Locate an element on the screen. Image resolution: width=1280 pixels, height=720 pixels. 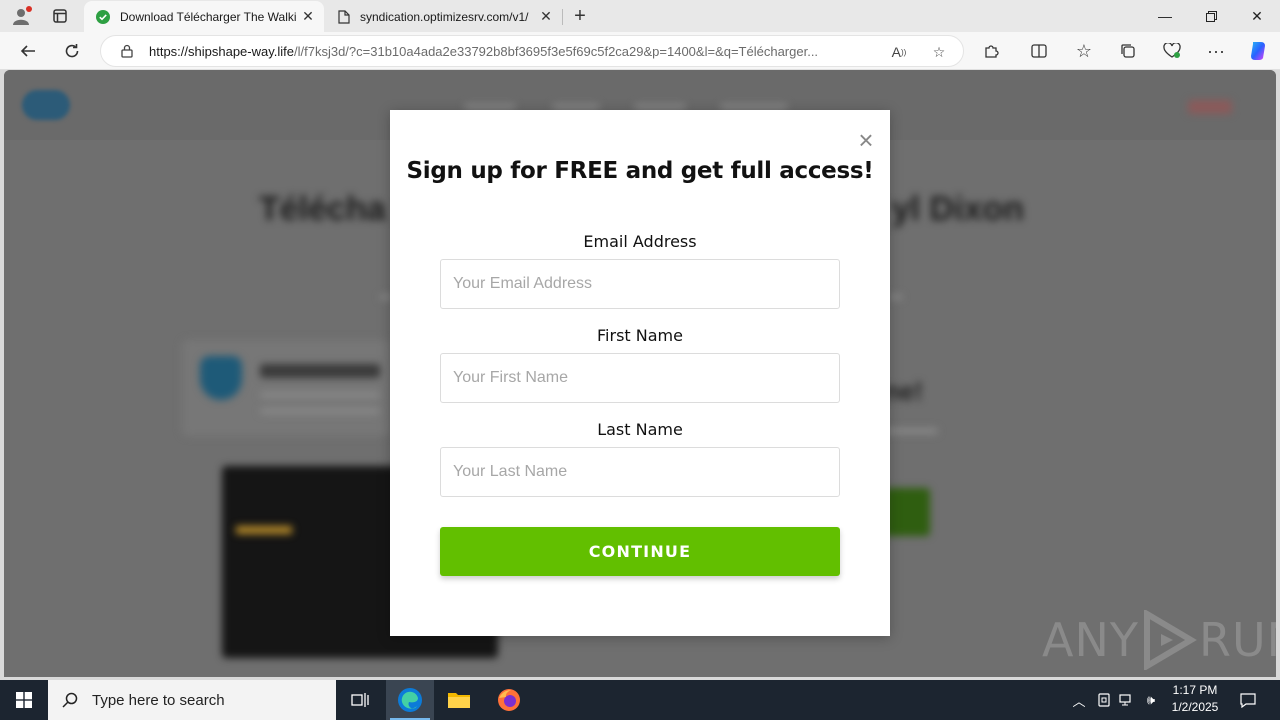
continue-button: CONTINUE is located at coordinates (640, 551).